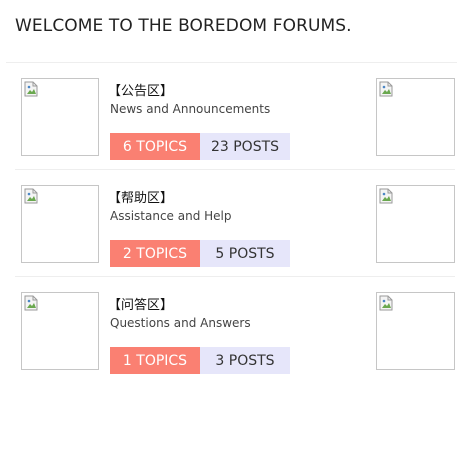  What do you see at coordinates (155, 146) in the screenshot?
I see `topics-count-badge: 6 TOPICS` at bounding box center [155, 146].